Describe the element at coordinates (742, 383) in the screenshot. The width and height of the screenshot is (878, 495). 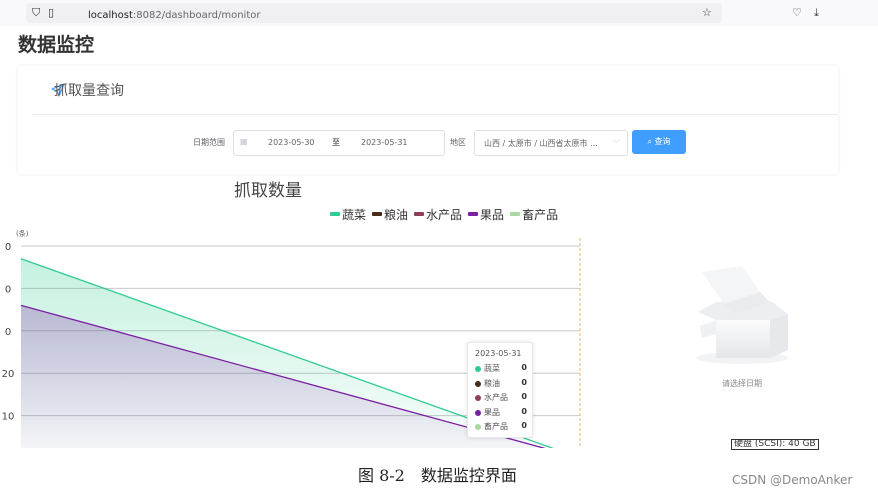
I see `empty-state-text: 请选择日期` at that location.